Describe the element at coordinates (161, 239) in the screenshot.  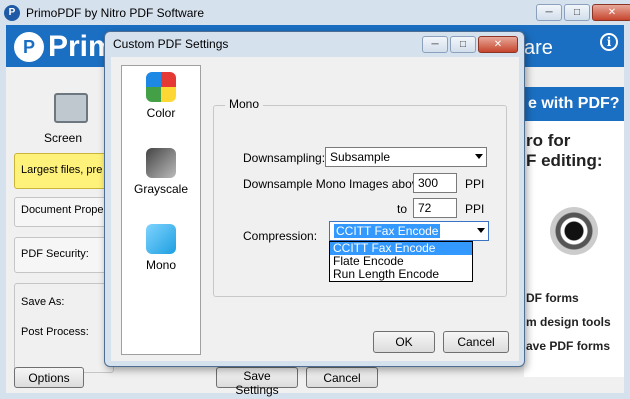
I see `mono-dropper-icon` at that location.